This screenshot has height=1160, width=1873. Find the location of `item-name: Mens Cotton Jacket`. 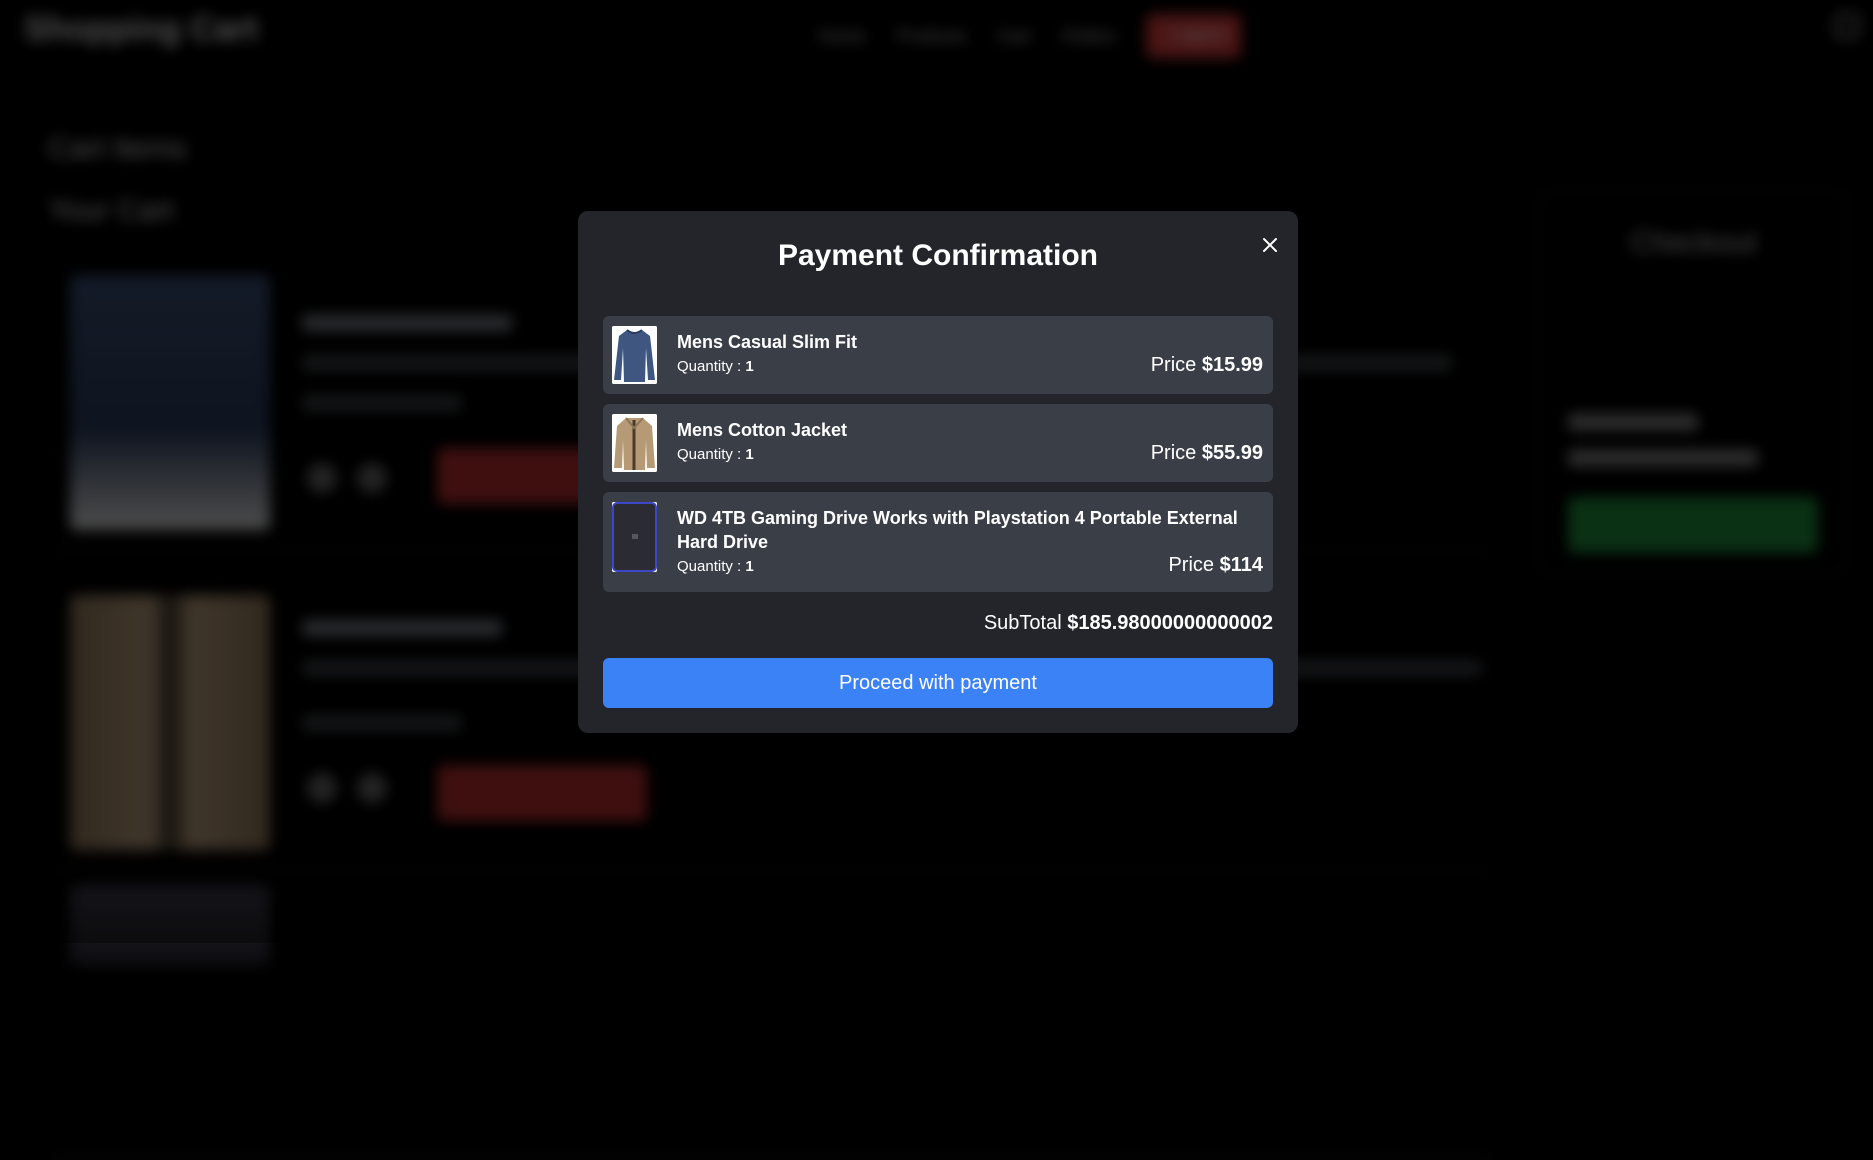

item-name: Mens Cotton Jacket is located at coordinates (762, 430).